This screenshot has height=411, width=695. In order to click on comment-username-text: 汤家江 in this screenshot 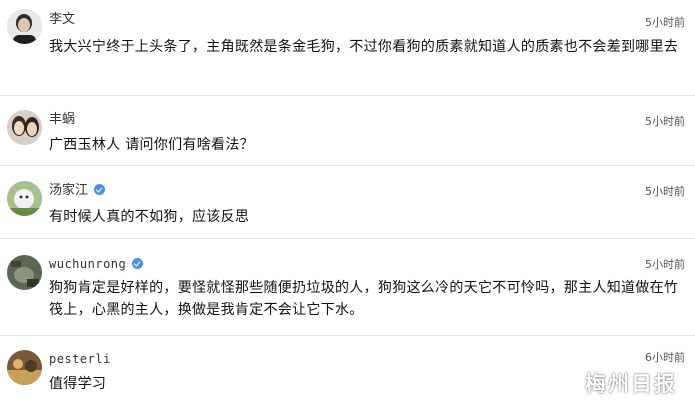, I will do `click(68, 190)`.